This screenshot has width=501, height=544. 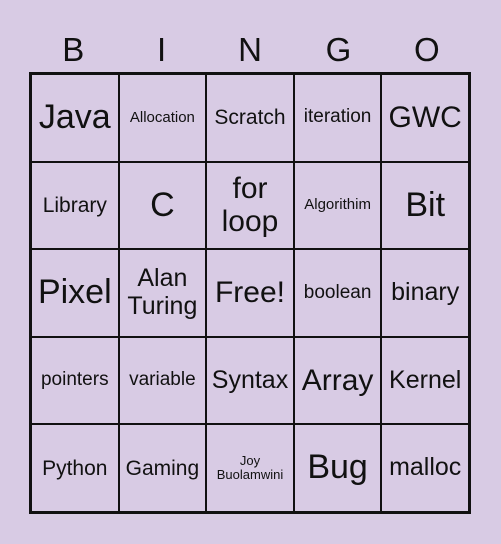 I want to click on bingo-cell: Alan Turing, so click(x=162, y=293).